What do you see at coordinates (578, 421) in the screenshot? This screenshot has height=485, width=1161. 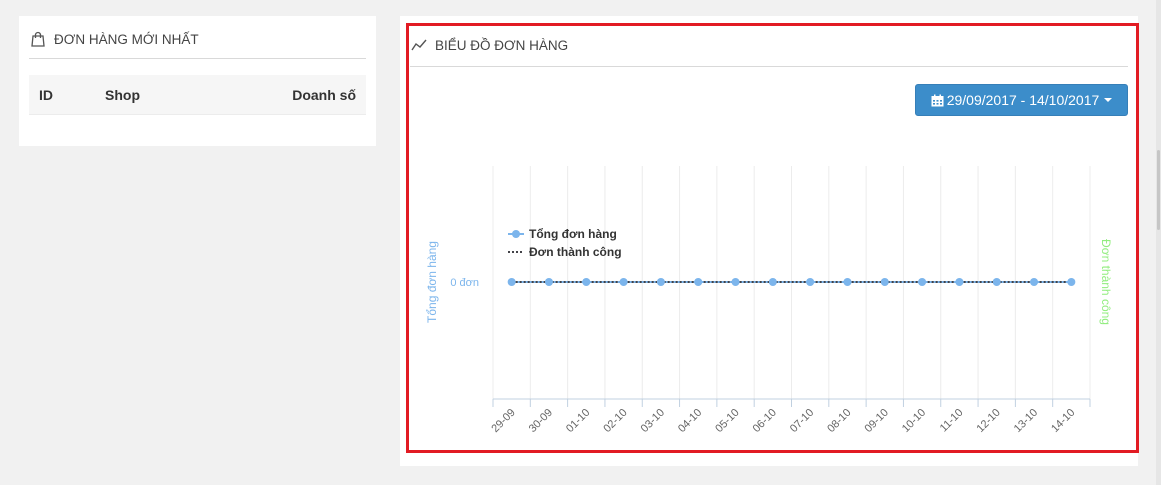 I see `x-tick-label: 01-10` at bounding box center [578, 421].